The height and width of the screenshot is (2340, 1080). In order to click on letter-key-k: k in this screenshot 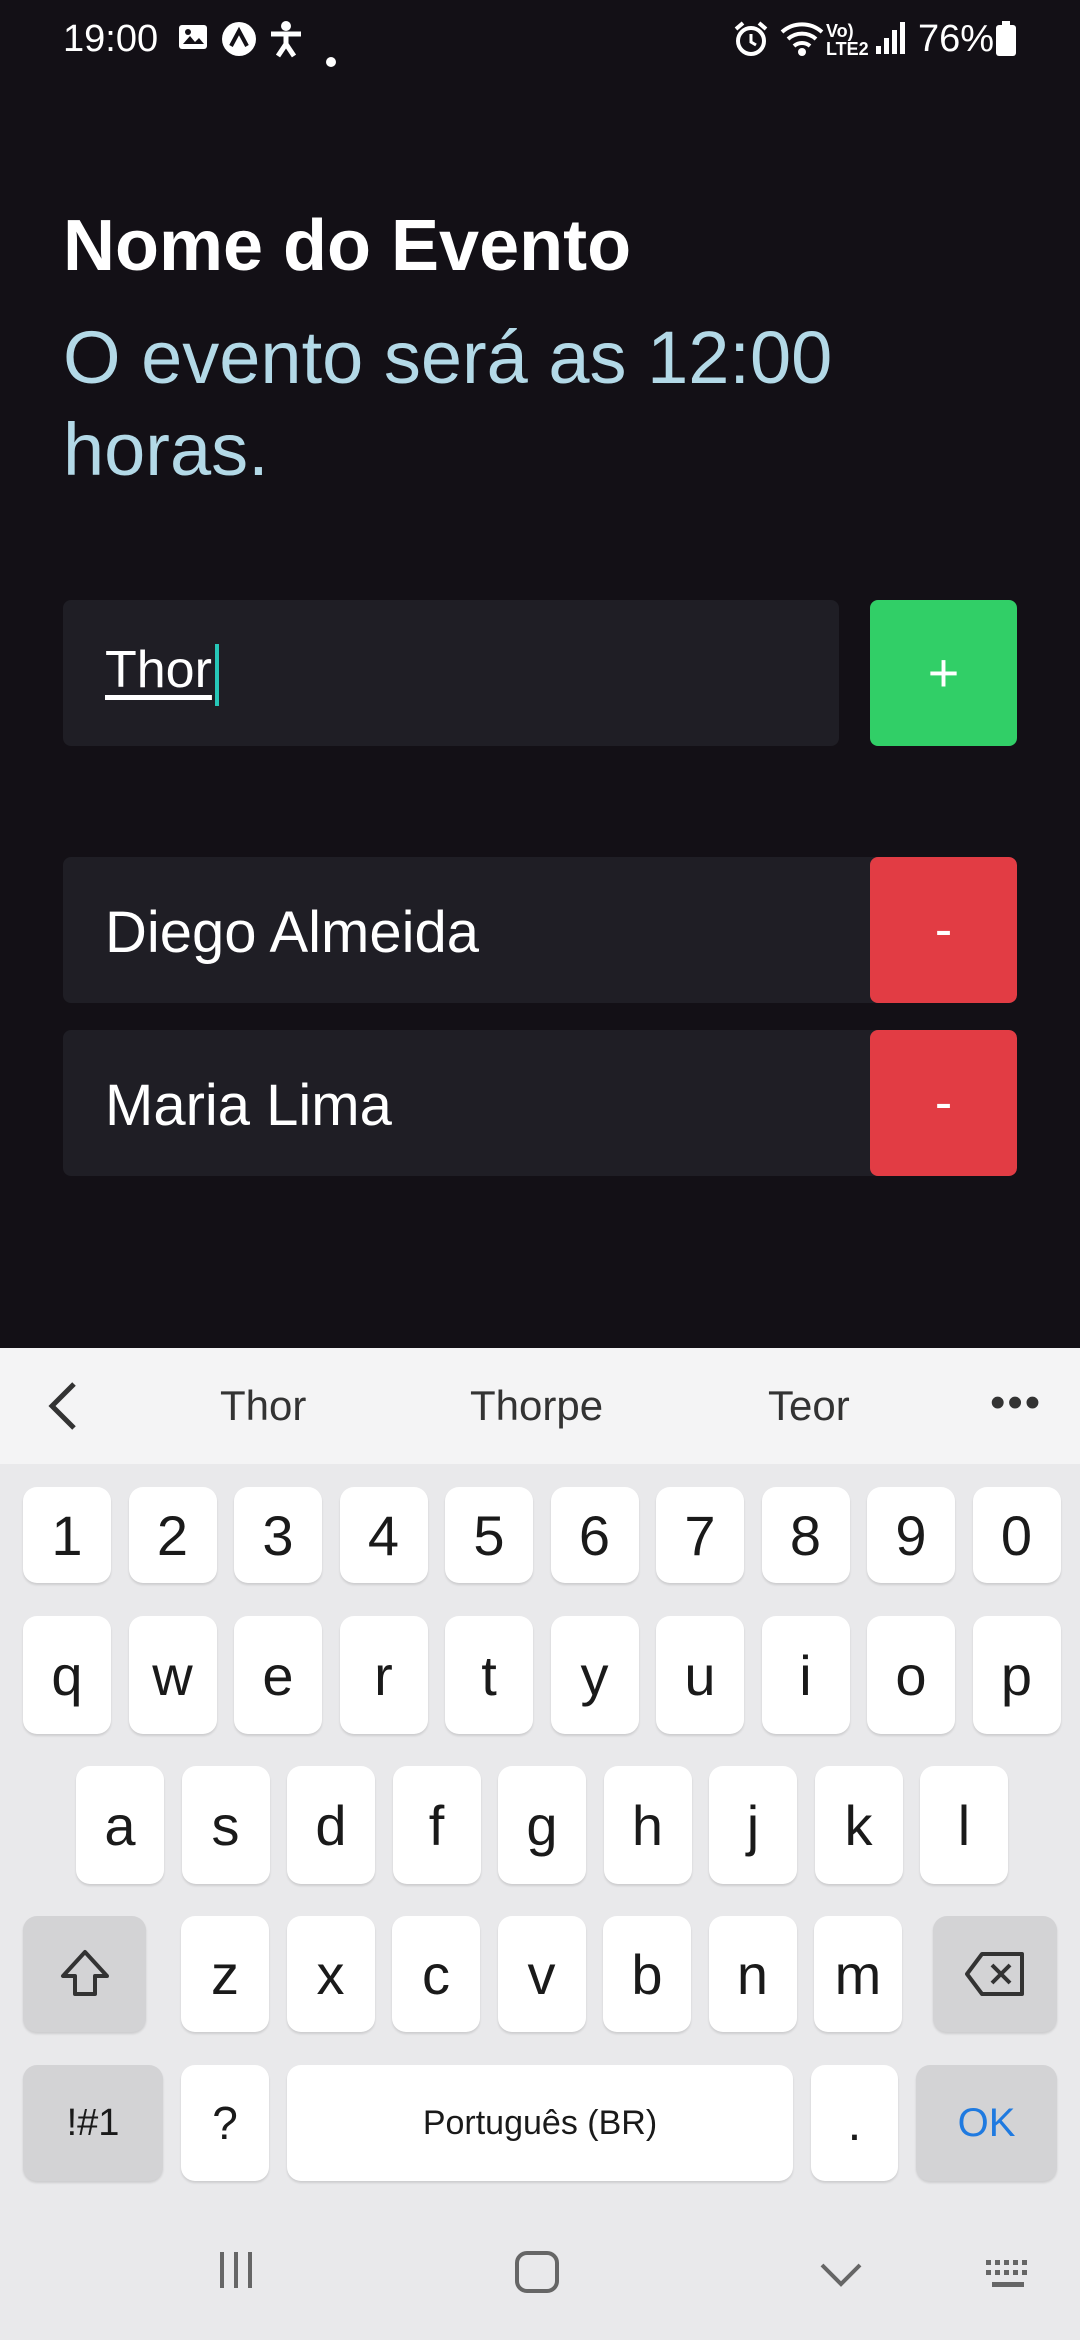, I will do `click(858, 1825)`.